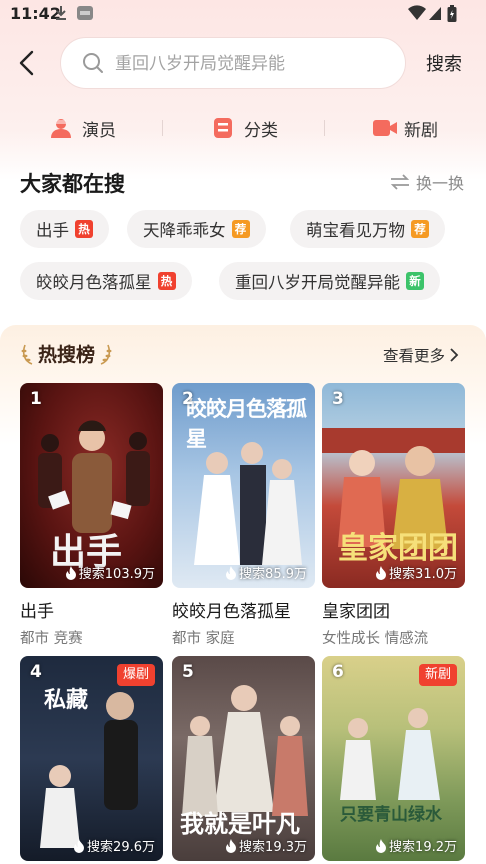 The width and height of the screenshot is (486, 864). I want to click on laurel-right-icon, so click(106, 354).